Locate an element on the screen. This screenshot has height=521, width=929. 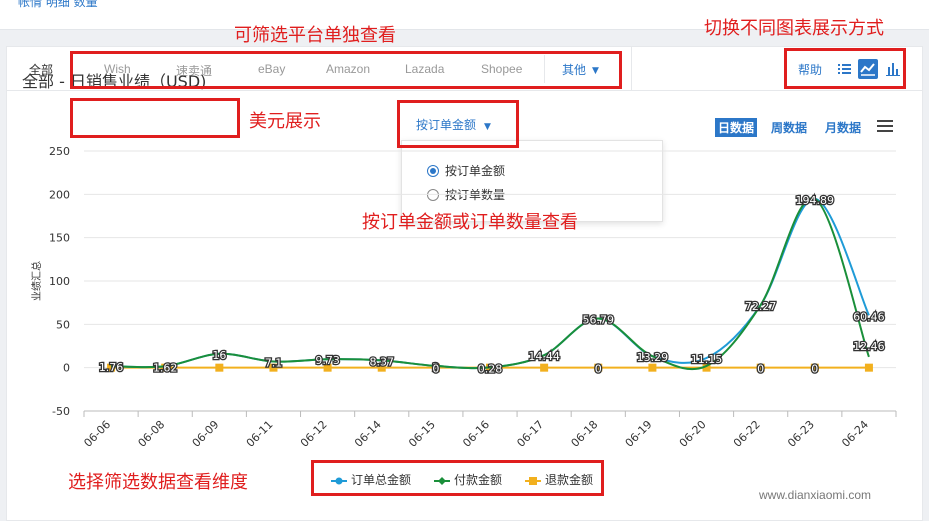
x-tick-label: 06-08 is located at coordinates (152, 434).